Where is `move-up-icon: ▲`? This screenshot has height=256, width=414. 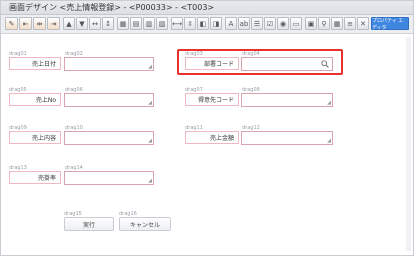 move-up-icon: ▲ is located at coordinates (69, 23).